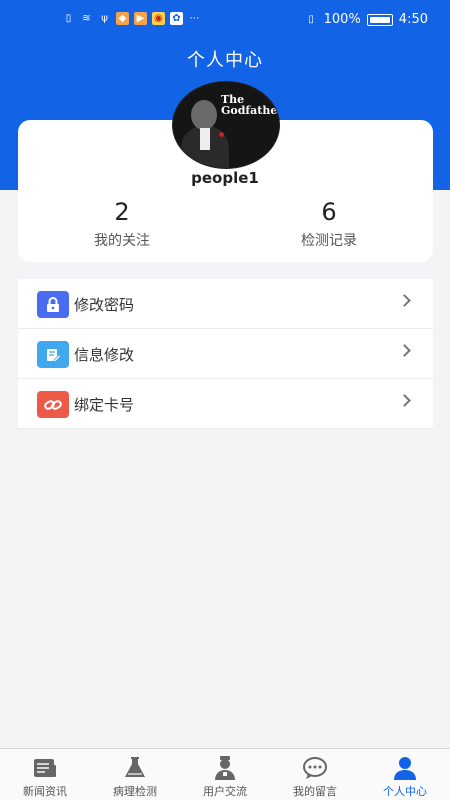  Describe the element at coordinates (225, 791) in the screenshot. I see `tab-label: 用户交流` at that location.